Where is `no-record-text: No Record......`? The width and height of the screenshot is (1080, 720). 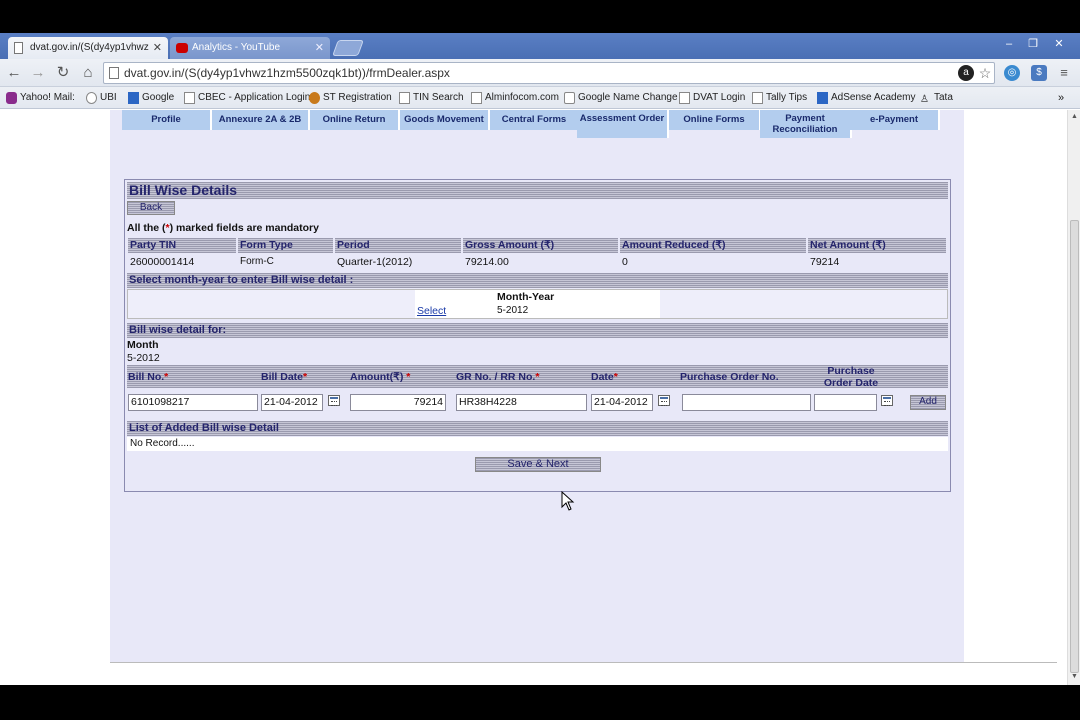
no-record-text: No Record...... is located at coordinates (162, 443).